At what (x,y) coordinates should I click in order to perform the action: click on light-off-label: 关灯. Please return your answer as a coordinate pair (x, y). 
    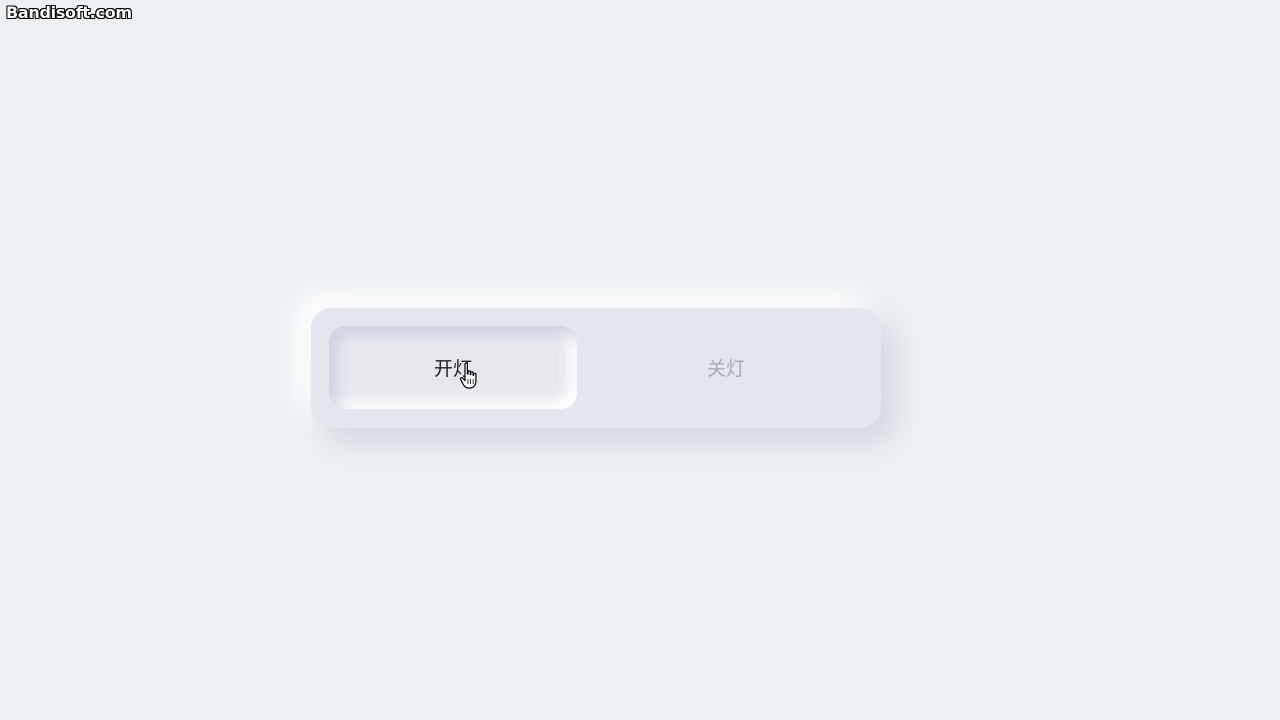
    Looking at the image, I should click on (725, 369).